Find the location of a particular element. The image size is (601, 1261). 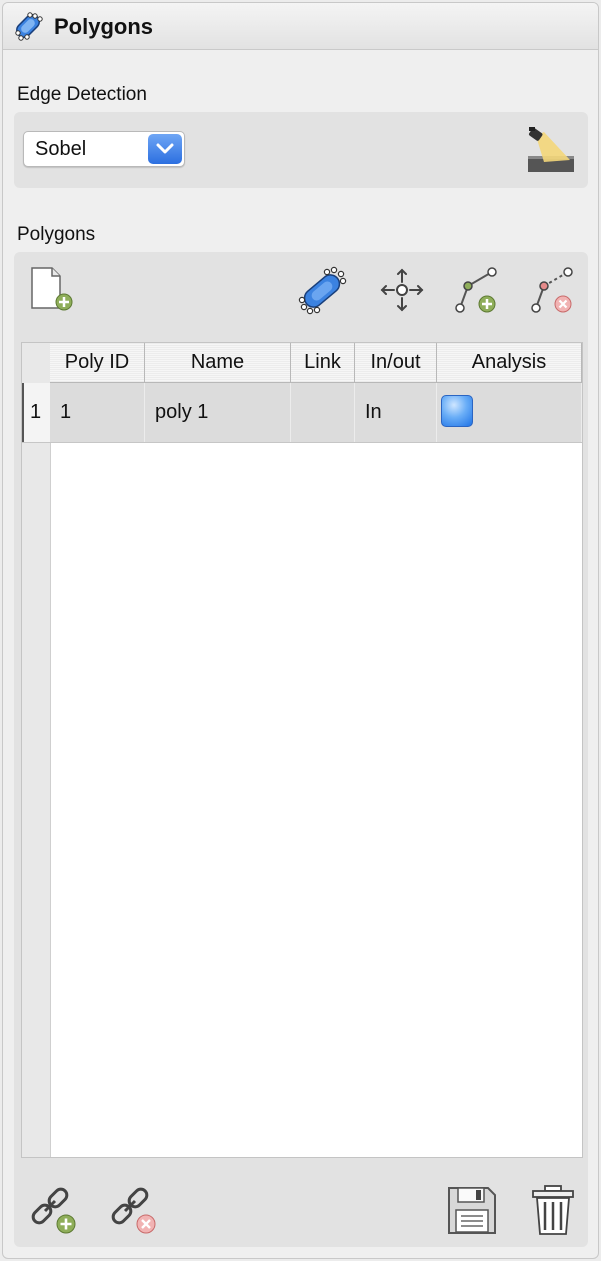

new-document-add-icon is located at coordinates (52, 290).